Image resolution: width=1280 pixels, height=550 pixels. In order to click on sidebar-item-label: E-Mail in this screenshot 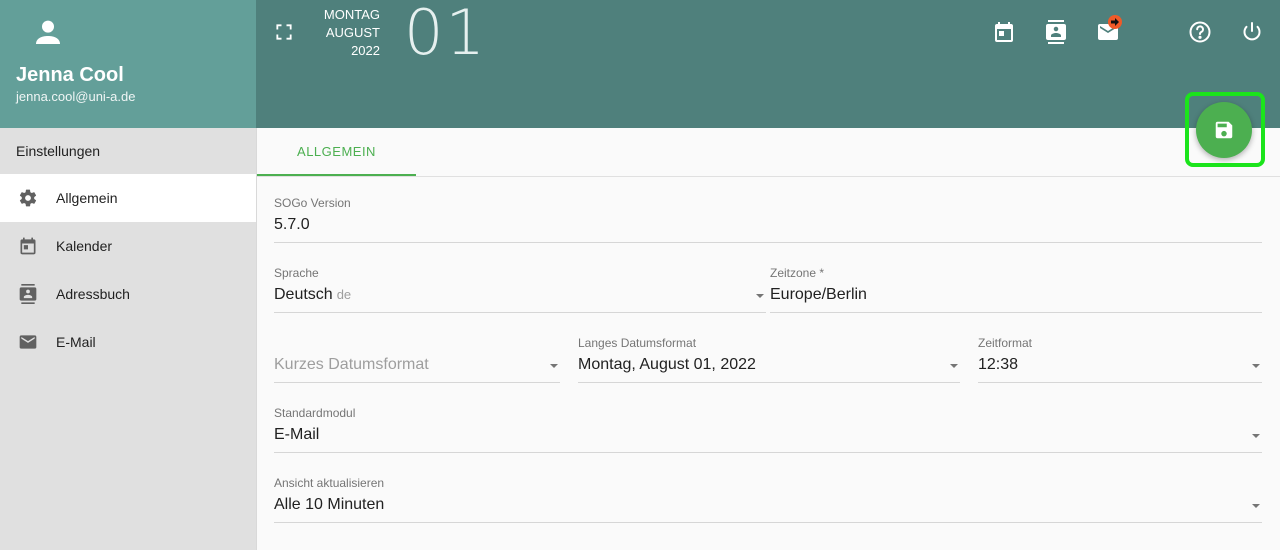, I will do `click(76, 342)`.